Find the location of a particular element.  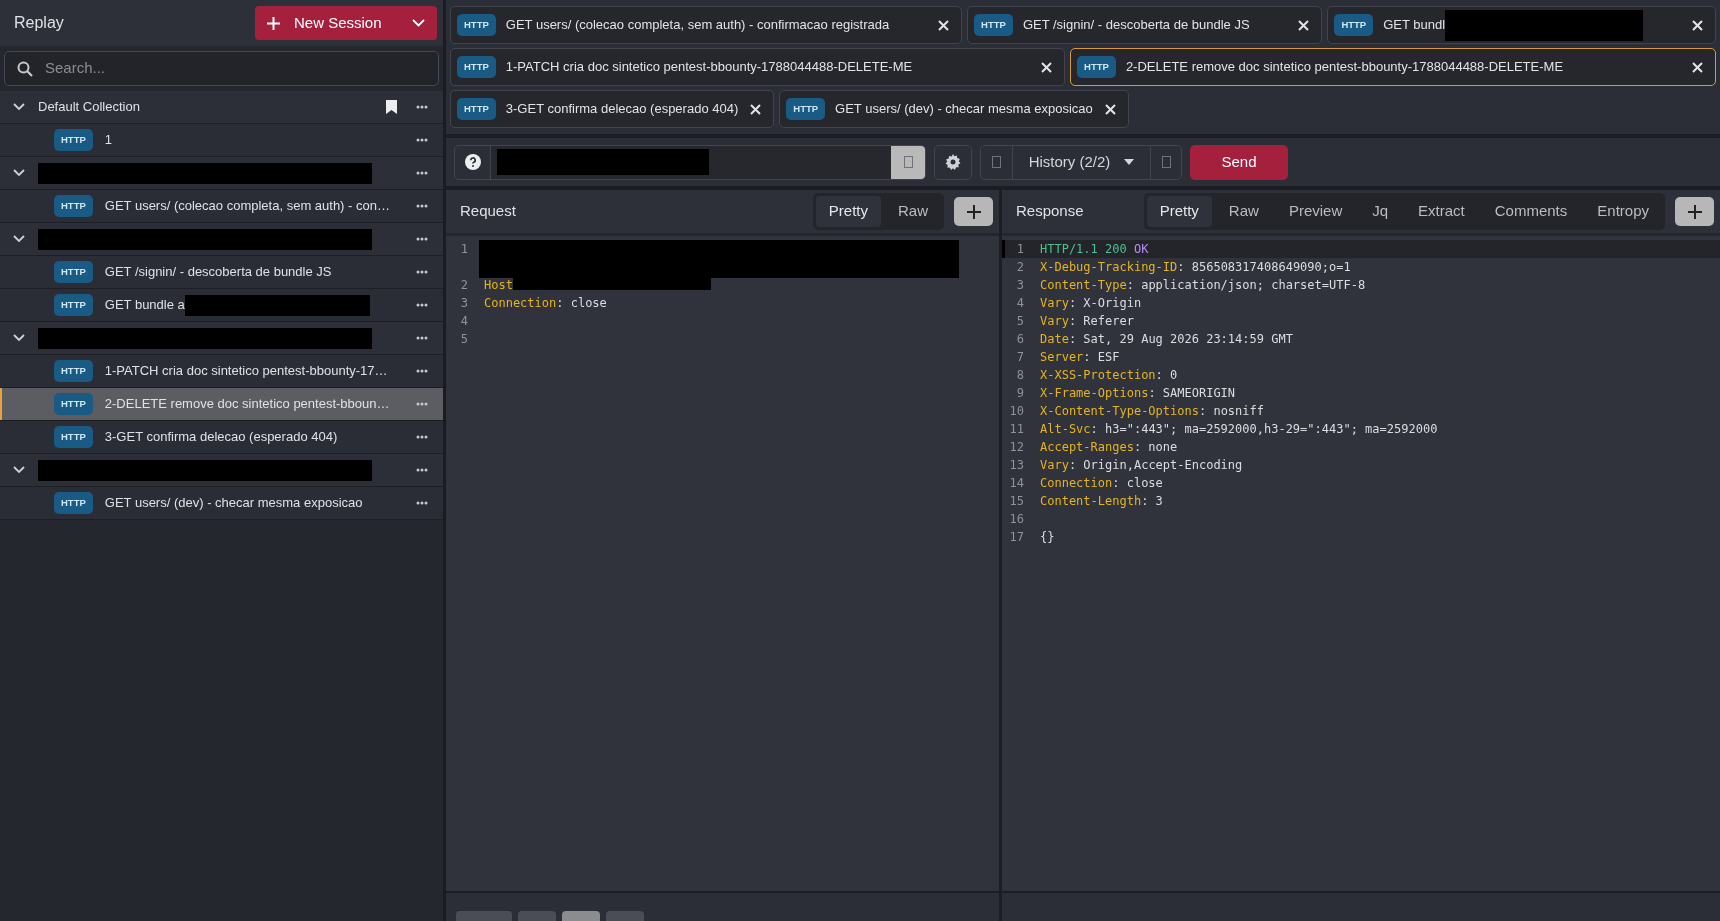

code-text: Content-Type is located at coordinates (1083, 285).